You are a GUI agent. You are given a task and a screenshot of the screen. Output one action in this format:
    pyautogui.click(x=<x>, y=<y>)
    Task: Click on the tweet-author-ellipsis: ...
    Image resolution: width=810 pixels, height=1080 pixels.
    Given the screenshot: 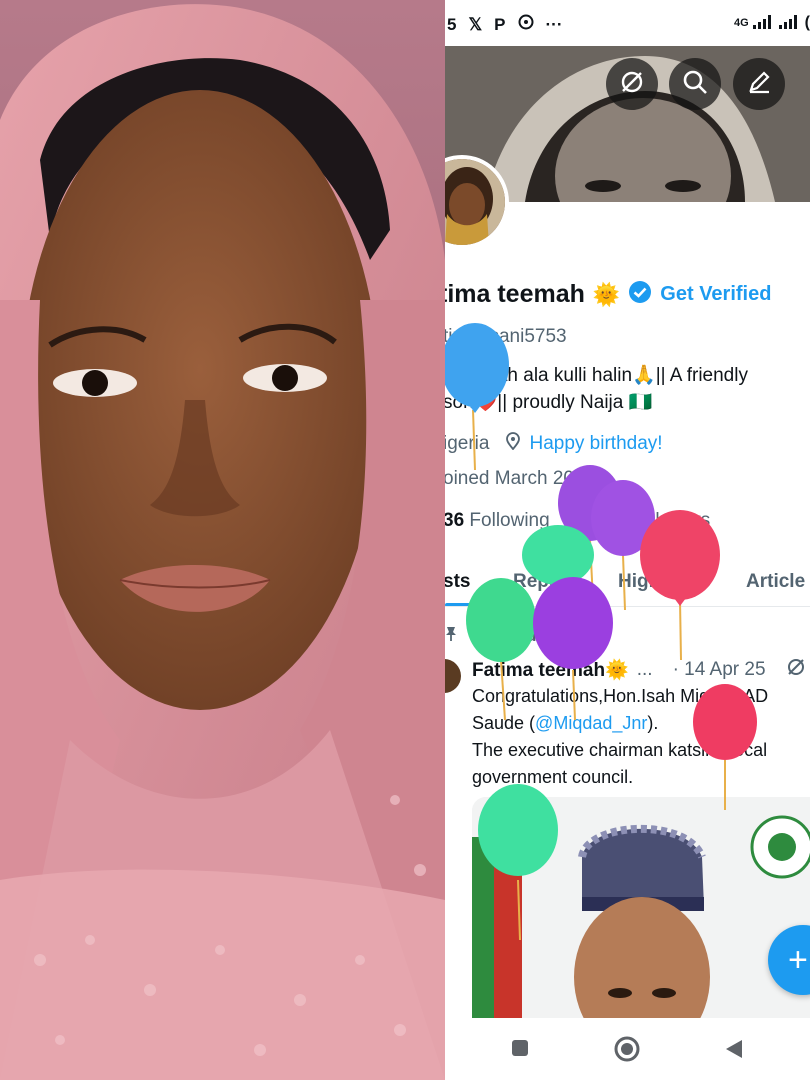 What is the action you would take?
    pyautogui.click(x=644, y=669)
    